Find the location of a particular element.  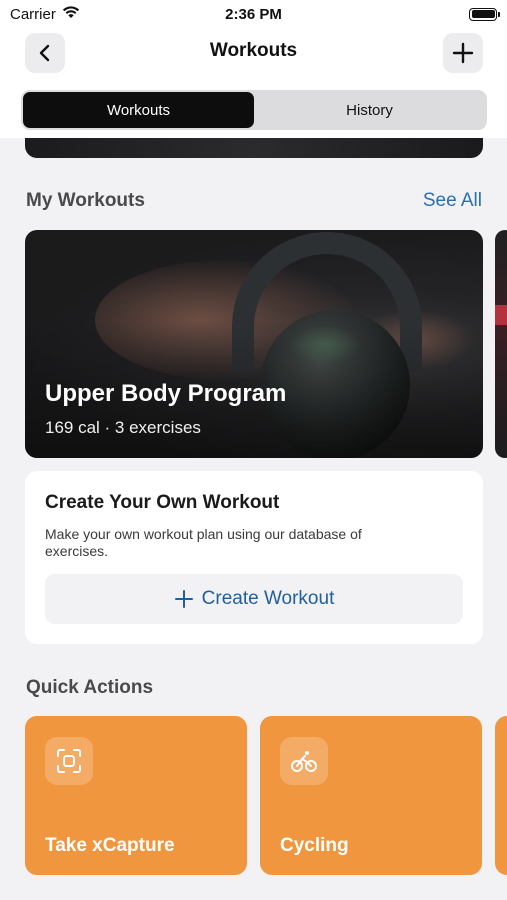

tab-workouts: Workouts is located at coordinates (138, 110).